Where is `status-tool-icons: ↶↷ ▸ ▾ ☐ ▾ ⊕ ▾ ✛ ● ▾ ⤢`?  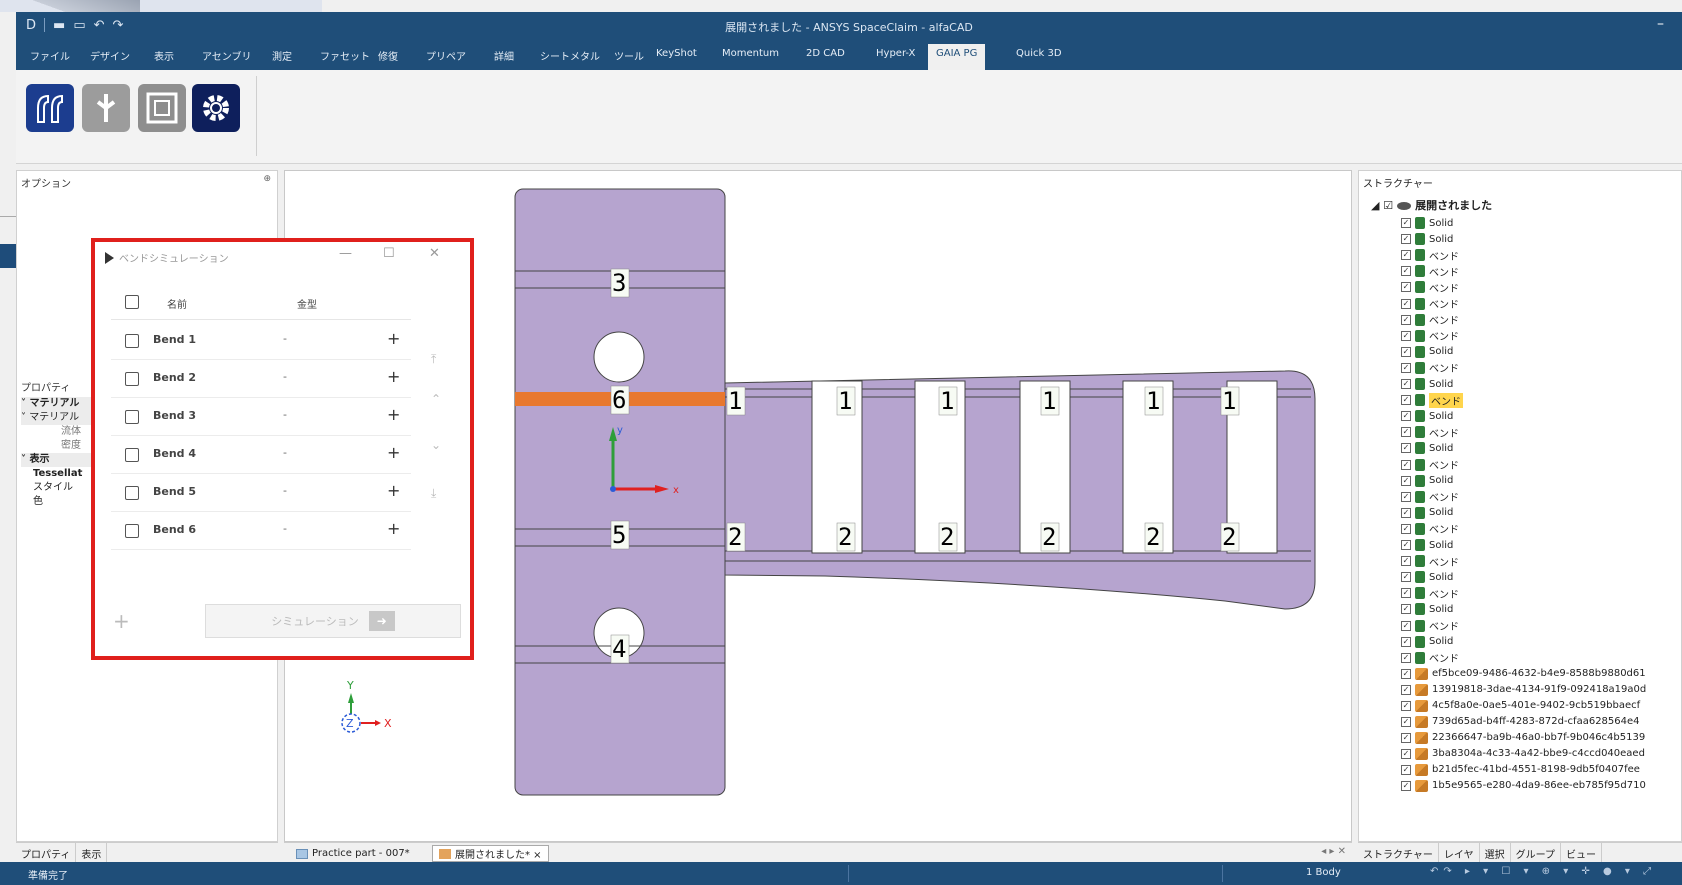 status-tool-icons: ↶↷ ▸ ▾ ☐ ▾ ⊕ ▾ ✛ ● ▾ ⤢ is located at coordinates (1543, 871).